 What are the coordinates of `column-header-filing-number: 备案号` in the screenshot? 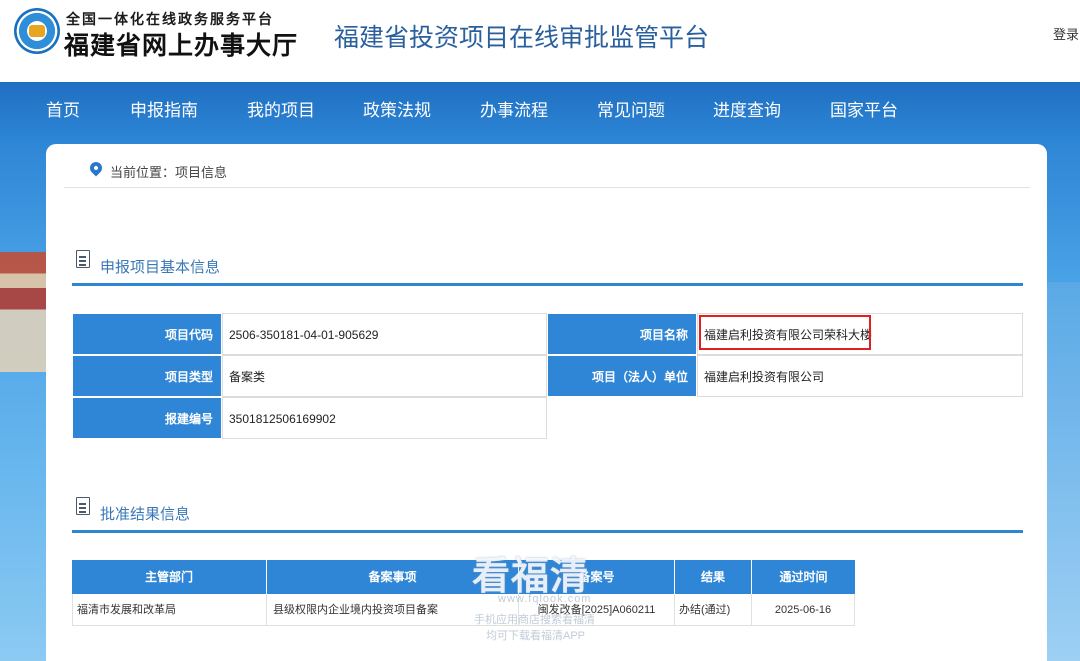 It's located at (597, 577).